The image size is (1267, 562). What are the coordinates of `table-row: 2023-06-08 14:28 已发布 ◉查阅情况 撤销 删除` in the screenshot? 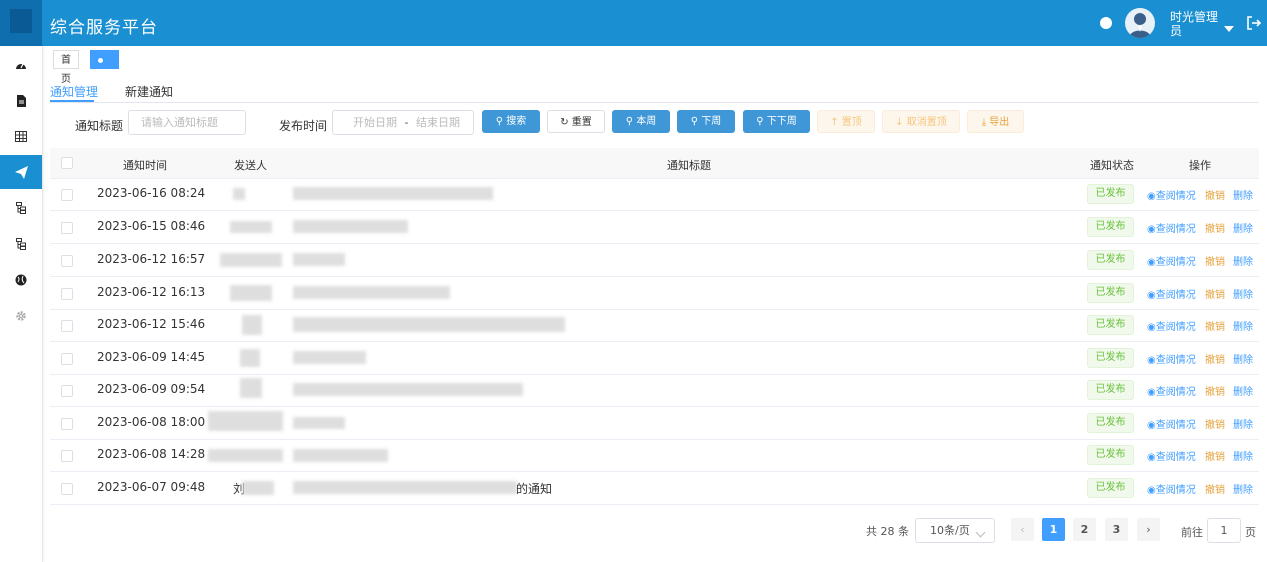 It's located at (654, 455).